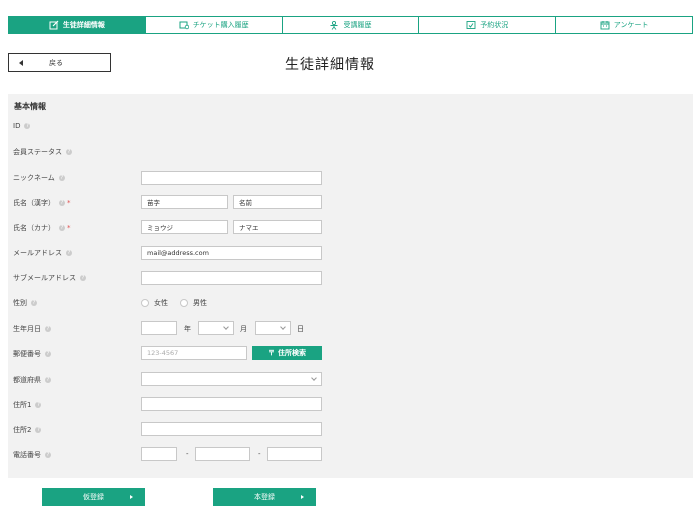  I want to click on address-search-button: 〒 住所検索, so click(287, 353).